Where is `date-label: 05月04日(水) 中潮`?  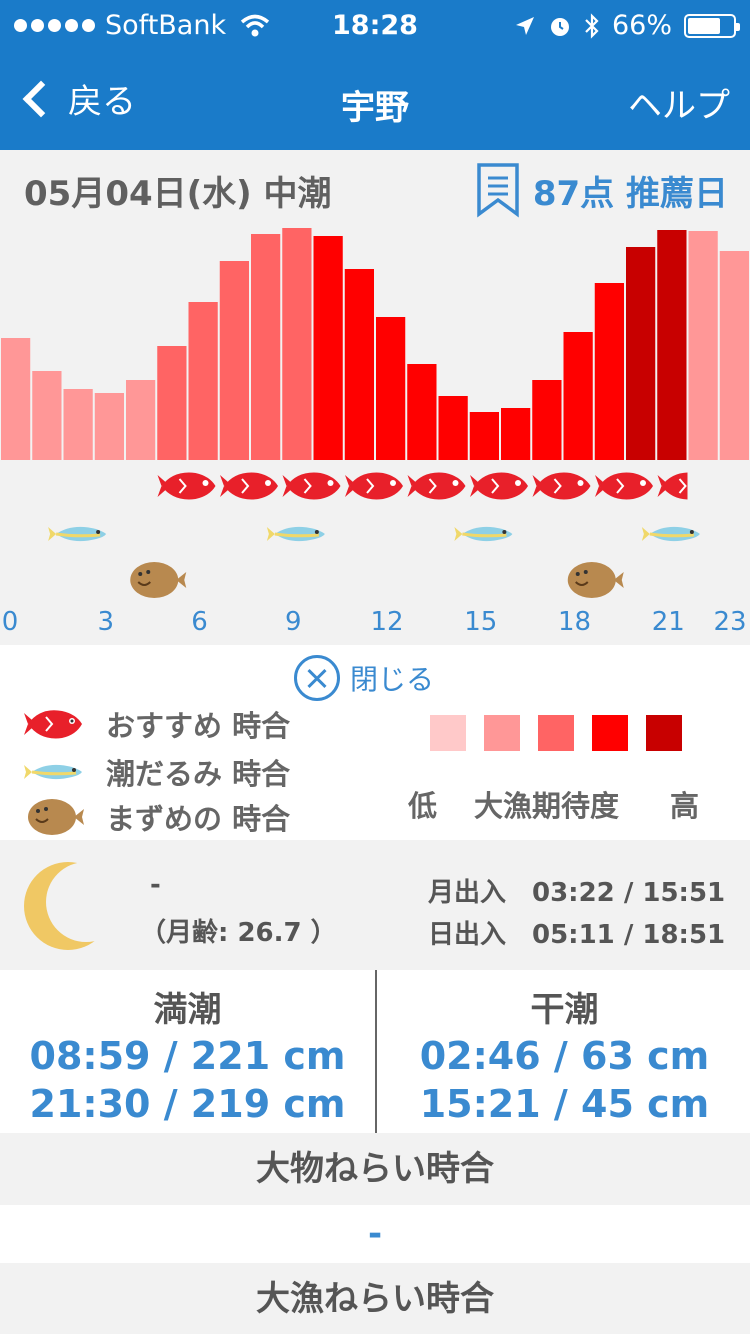
date-label: 05月04日(水) 中潮 is located at coordinates (178, 194).